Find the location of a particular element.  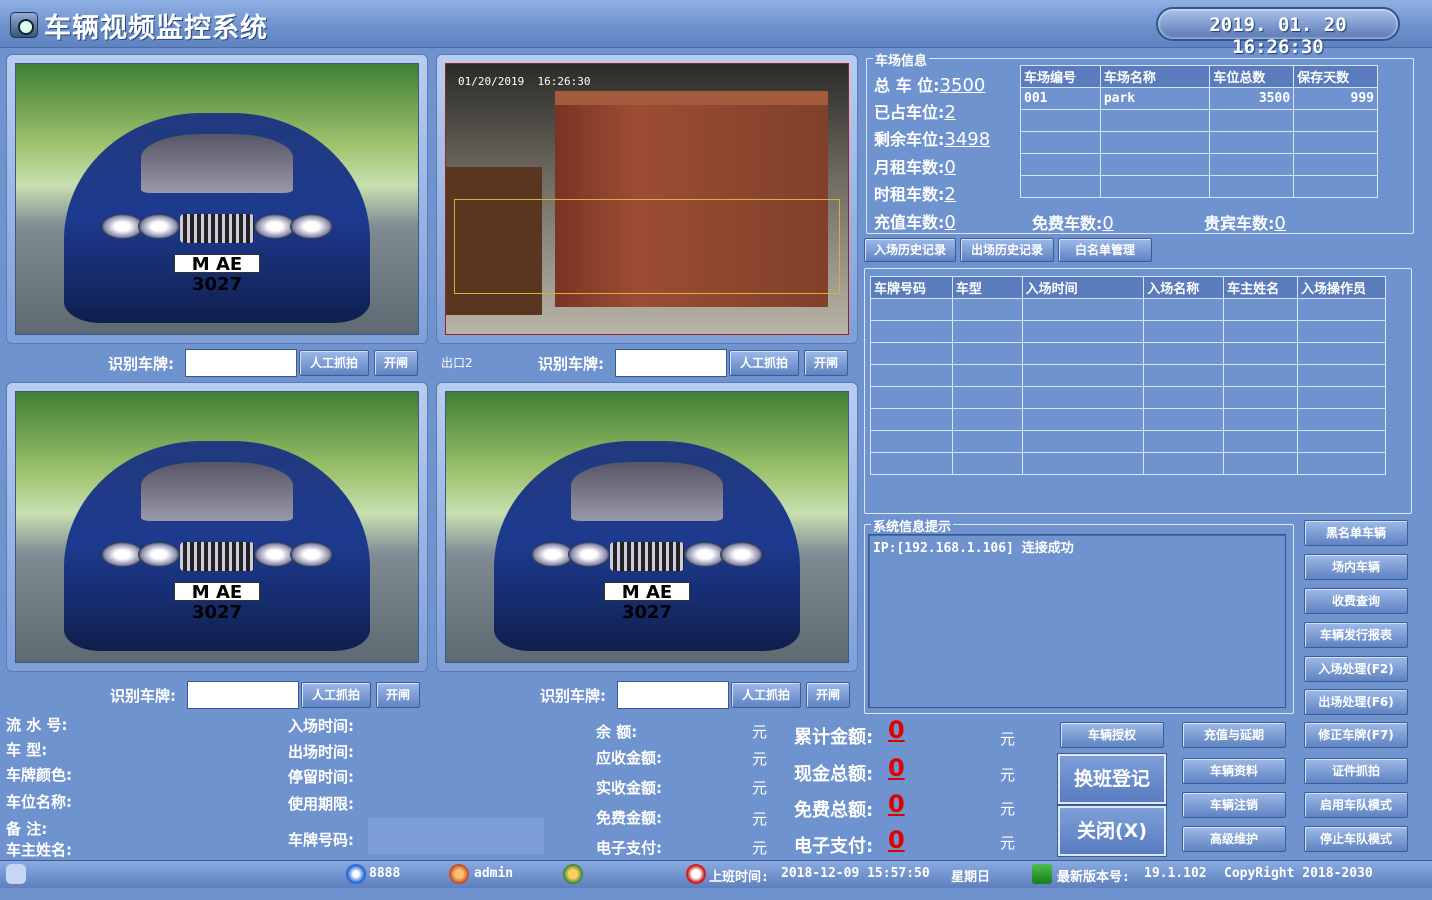

recharge-extend-button: 充值与延期 is located at coordinates (1234, 735).